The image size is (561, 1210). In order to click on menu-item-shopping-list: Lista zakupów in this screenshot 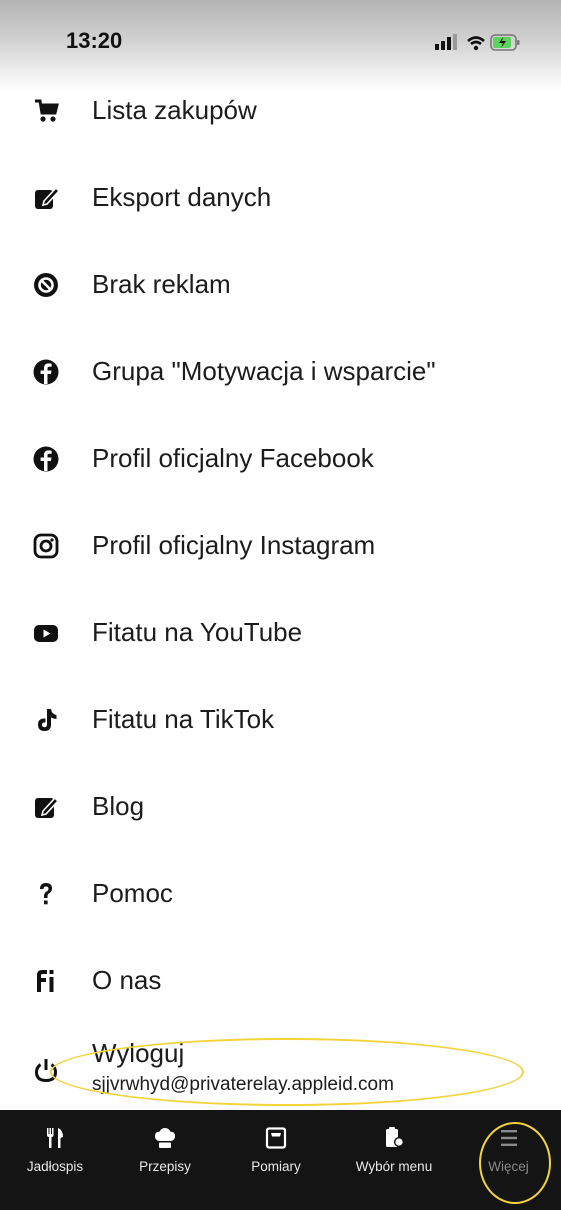, I will do `click(280, 111)`.